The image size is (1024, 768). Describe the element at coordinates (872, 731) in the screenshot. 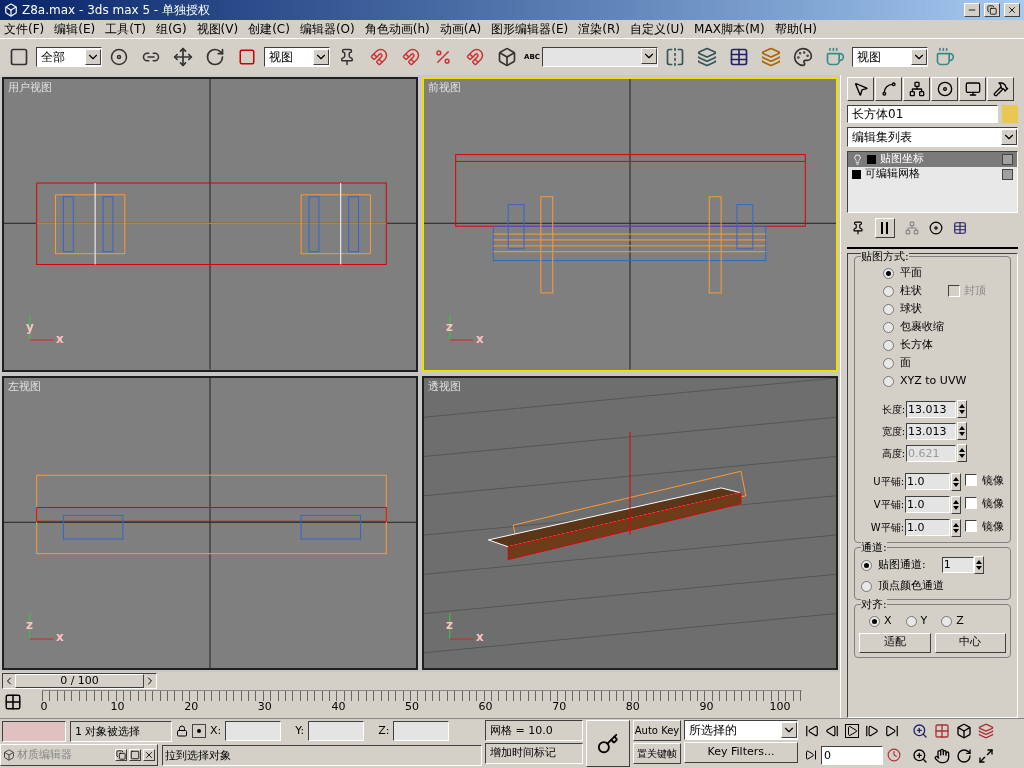

I see `next-frame-icon` at that location.